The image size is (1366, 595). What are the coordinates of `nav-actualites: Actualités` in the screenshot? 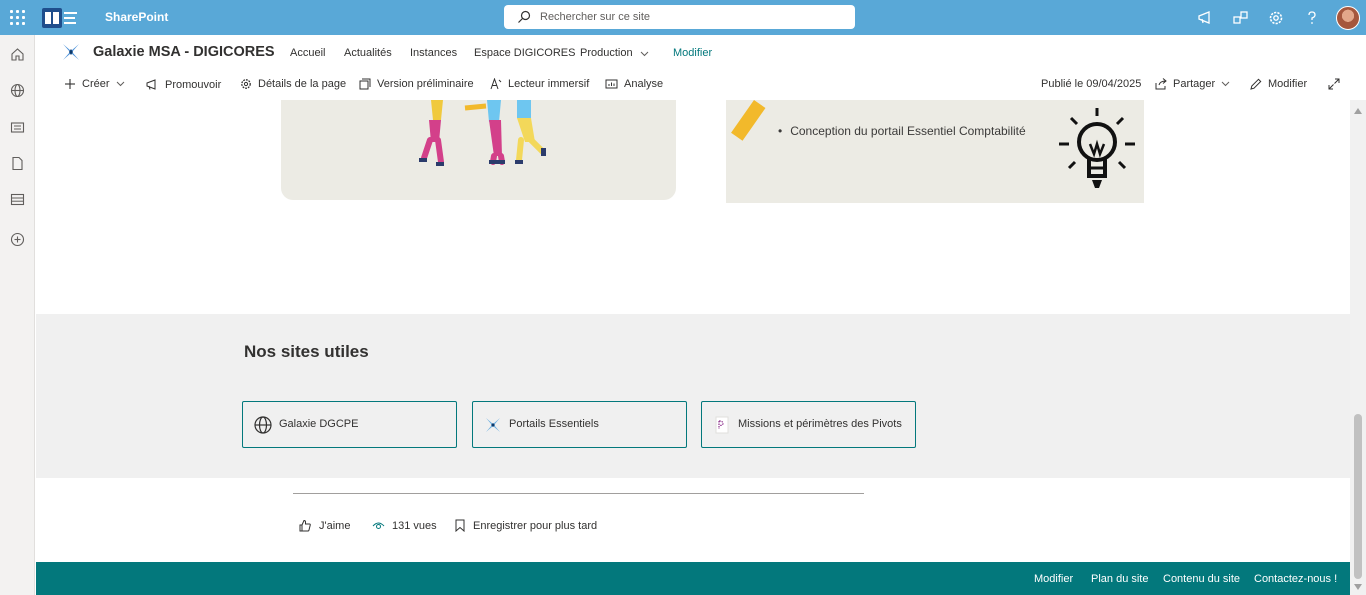 It's located at (368, 53).